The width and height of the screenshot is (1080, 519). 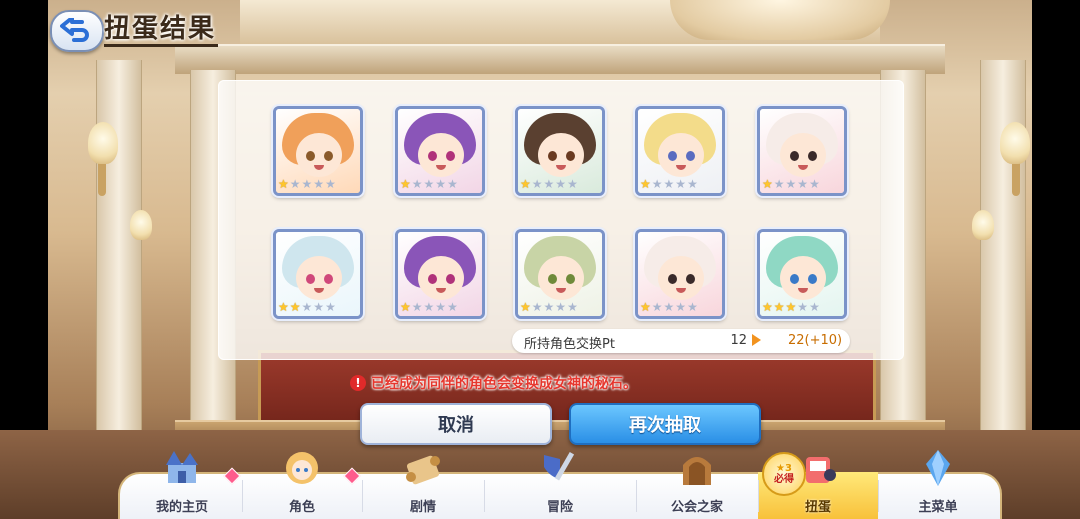 I want to click on nav-item-castle: 我的主页, so click(x=182, y=485).